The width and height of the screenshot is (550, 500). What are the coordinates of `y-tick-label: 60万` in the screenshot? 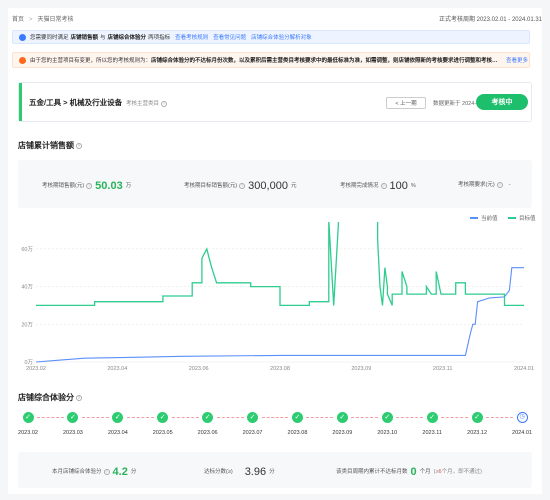 It's located at (27, 249).